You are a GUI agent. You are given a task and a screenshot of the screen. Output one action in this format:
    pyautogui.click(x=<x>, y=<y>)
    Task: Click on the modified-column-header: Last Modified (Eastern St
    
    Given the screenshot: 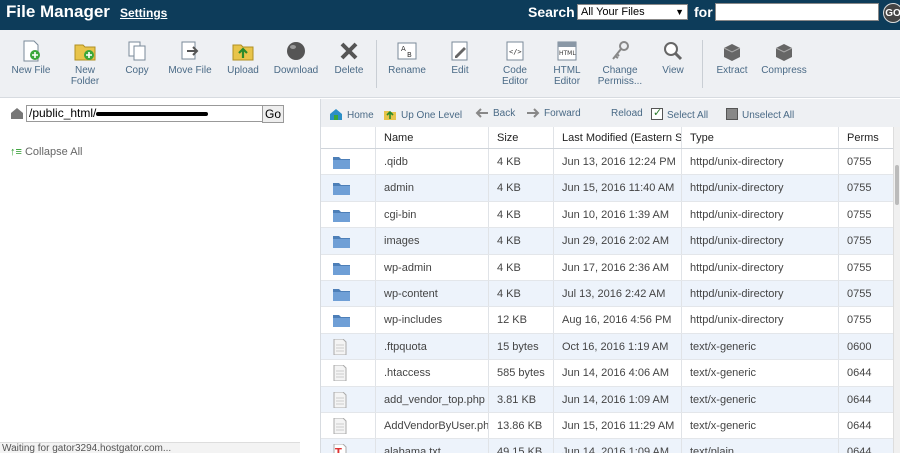 What is the action you would take?
    pyautogui.click(x=618, y=137)
    